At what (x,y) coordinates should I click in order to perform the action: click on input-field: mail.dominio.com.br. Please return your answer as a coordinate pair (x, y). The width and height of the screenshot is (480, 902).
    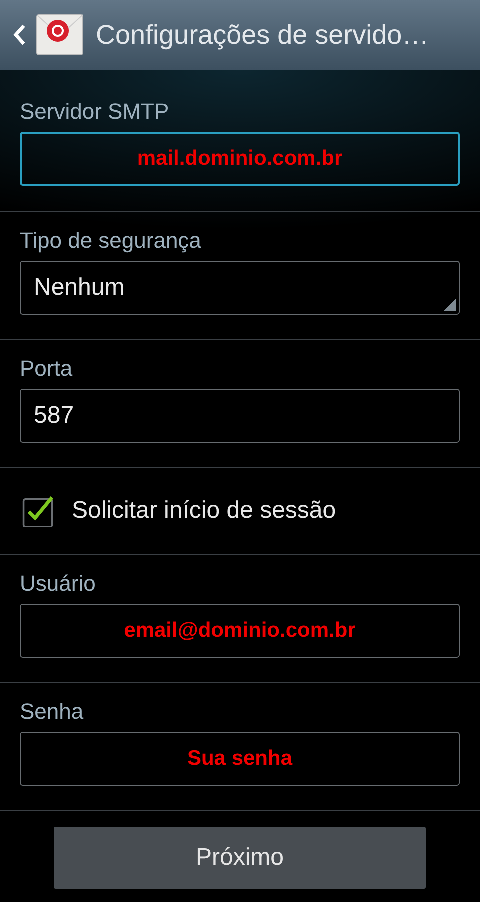
    Looking at the image, I should click on (240, 159).